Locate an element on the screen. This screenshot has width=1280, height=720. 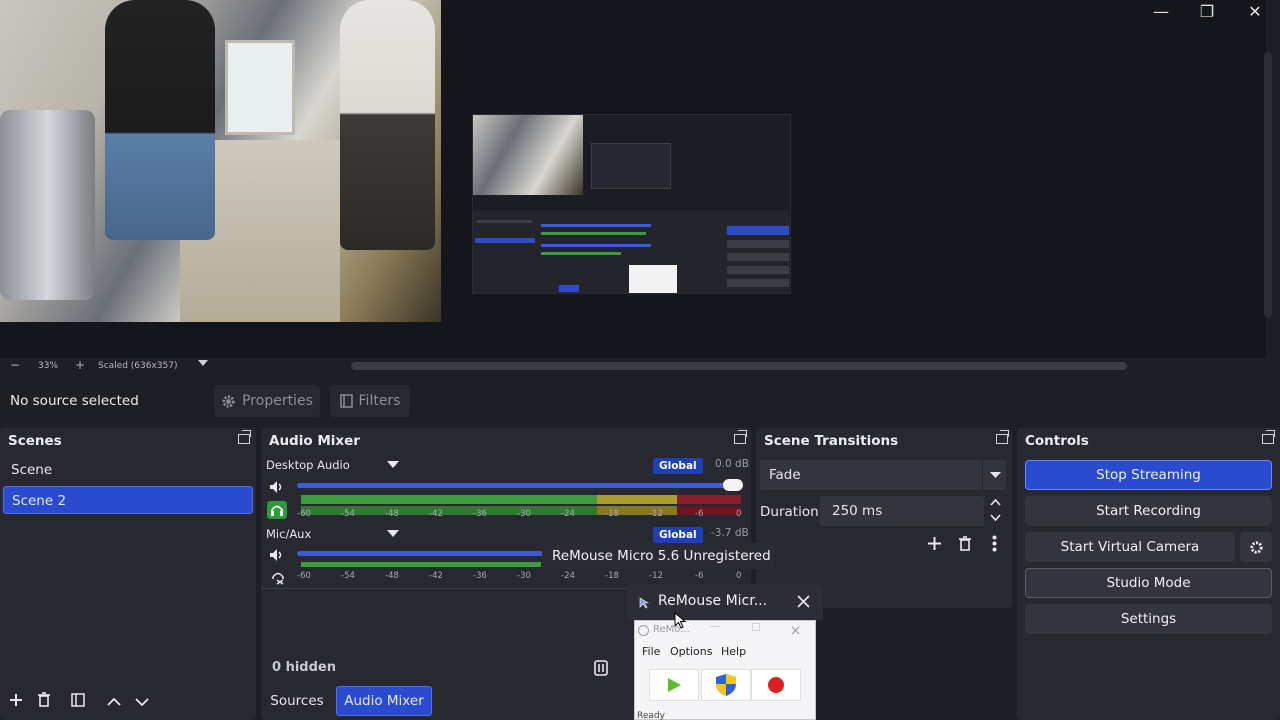
play-button is located at coordinates (674, 685).